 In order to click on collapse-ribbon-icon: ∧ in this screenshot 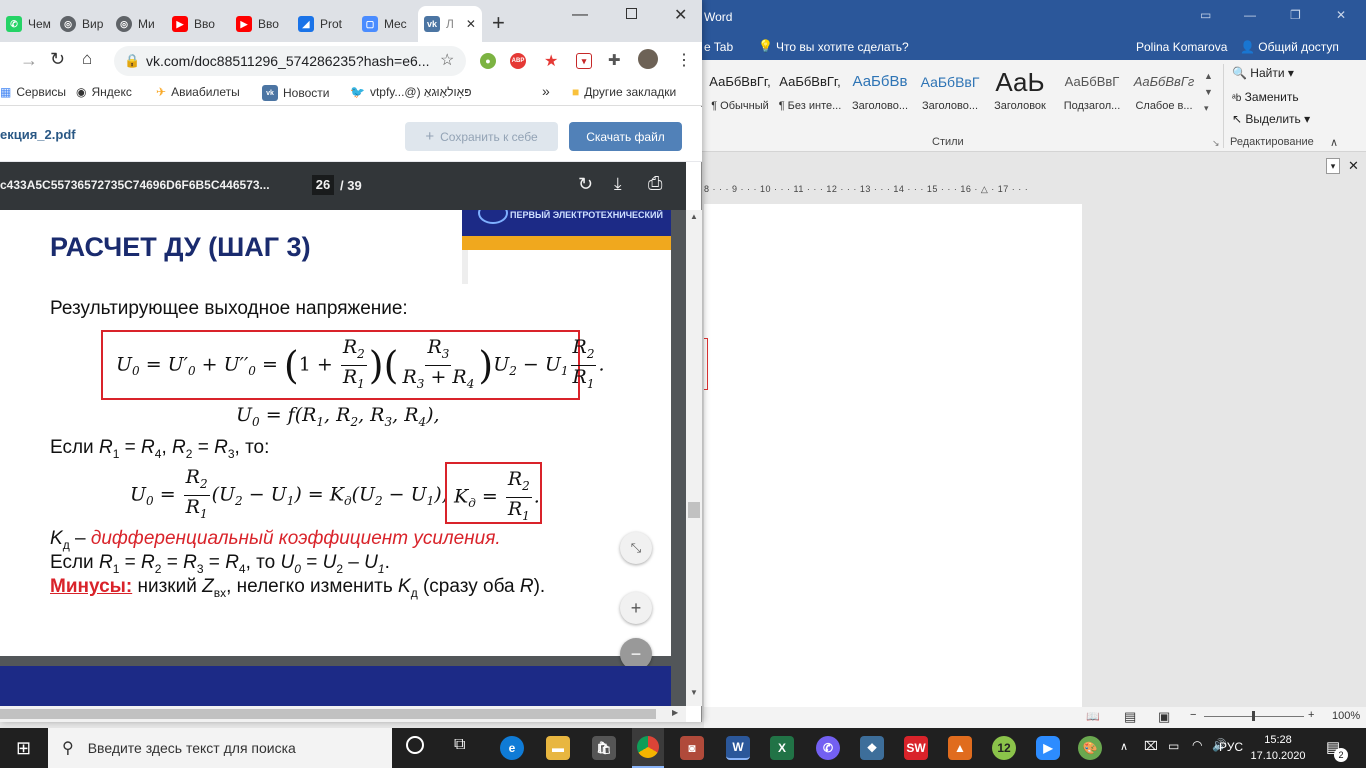, I will do `click(1334, 142)`.